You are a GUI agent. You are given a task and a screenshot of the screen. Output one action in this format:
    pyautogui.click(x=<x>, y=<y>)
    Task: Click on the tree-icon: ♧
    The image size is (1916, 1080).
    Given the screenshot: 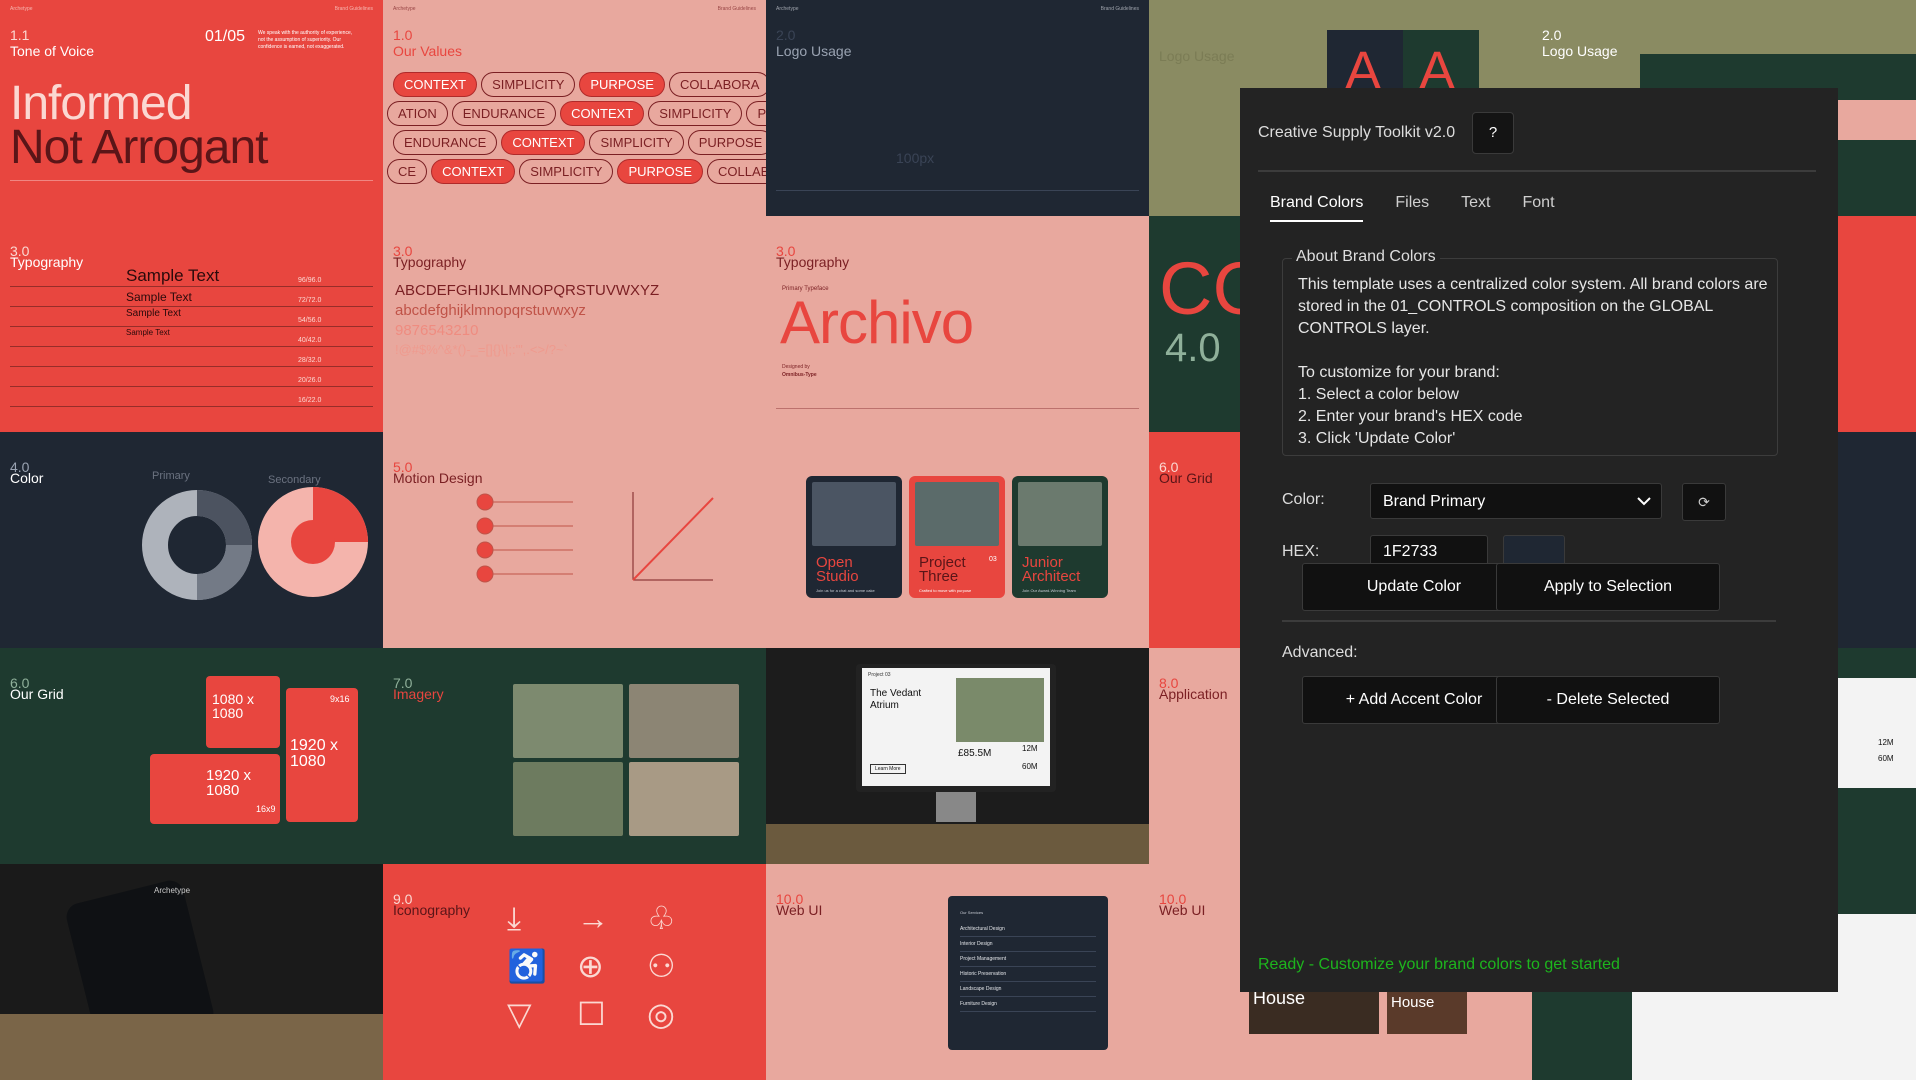 What is the action you would take?
    pyautogui.click(x=661, y=918)
    